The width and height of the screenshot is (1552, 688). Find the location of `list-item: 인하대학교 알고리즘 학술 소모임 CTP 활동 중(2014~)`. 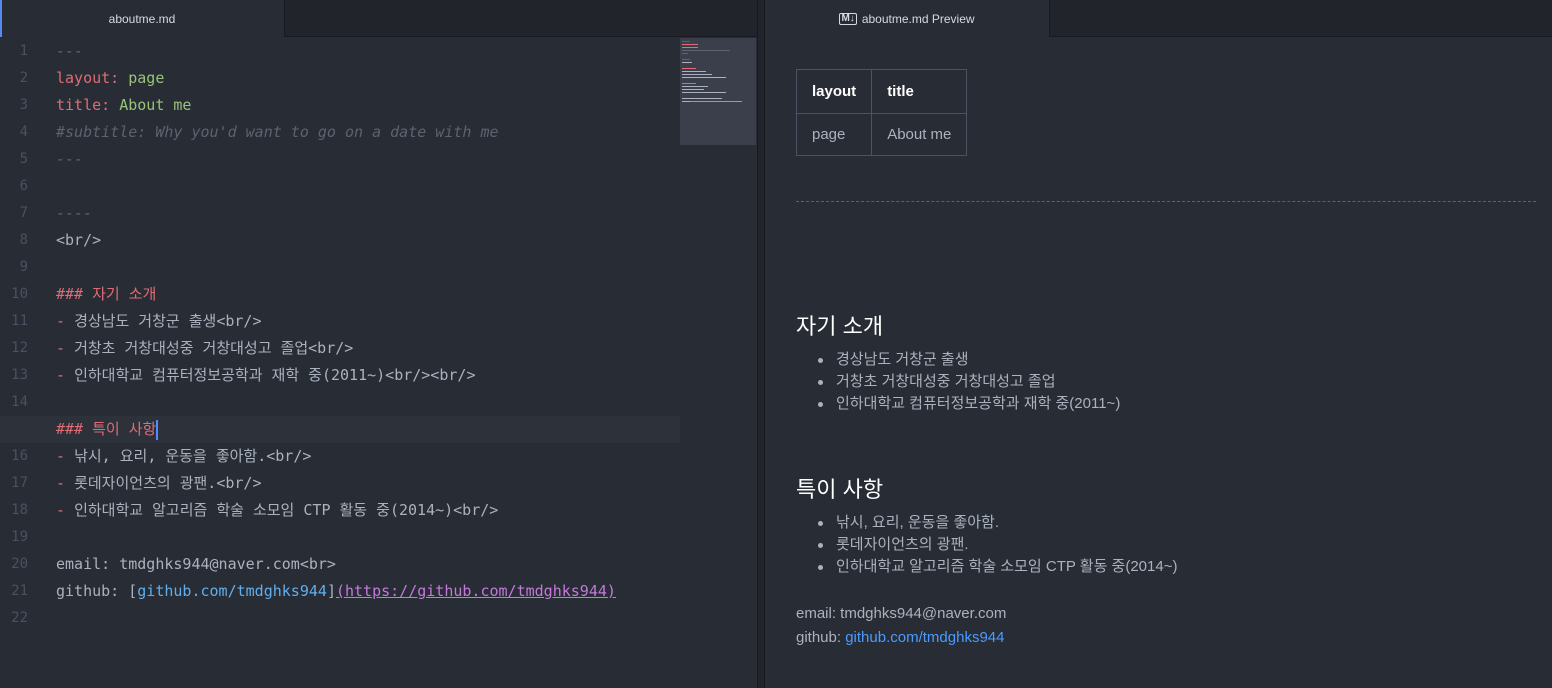

list-item: 인하대학교 알고리즘 학술 소모임 CTP 활동 중(2014~) is located at coordinates (986, 567).